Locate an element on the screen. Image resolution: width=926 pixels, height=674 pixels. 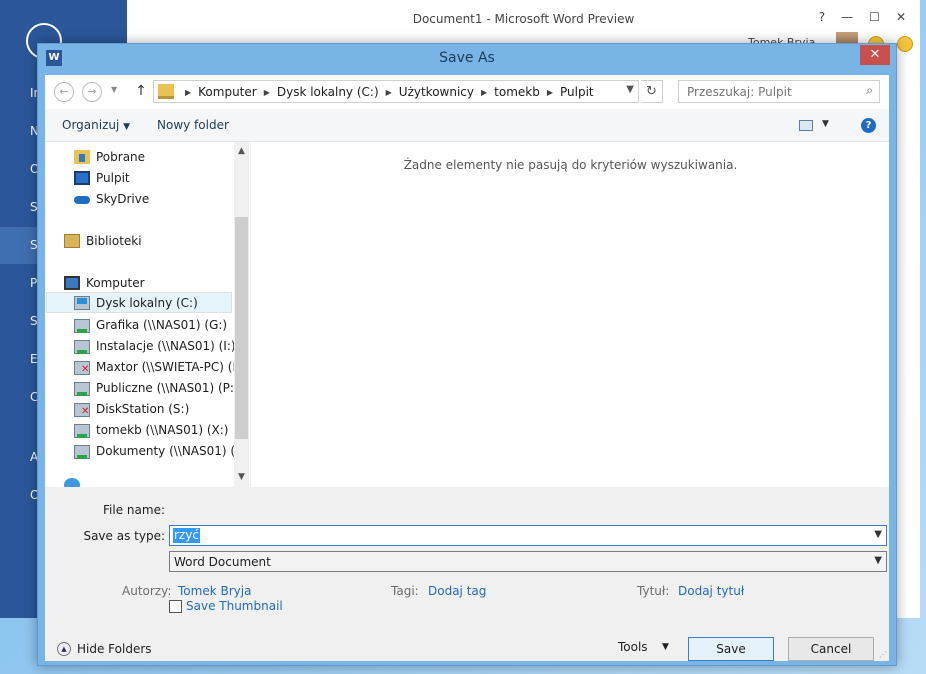
breadcrumb-item-komputer: Komputer is located at coordinates (227, 92).